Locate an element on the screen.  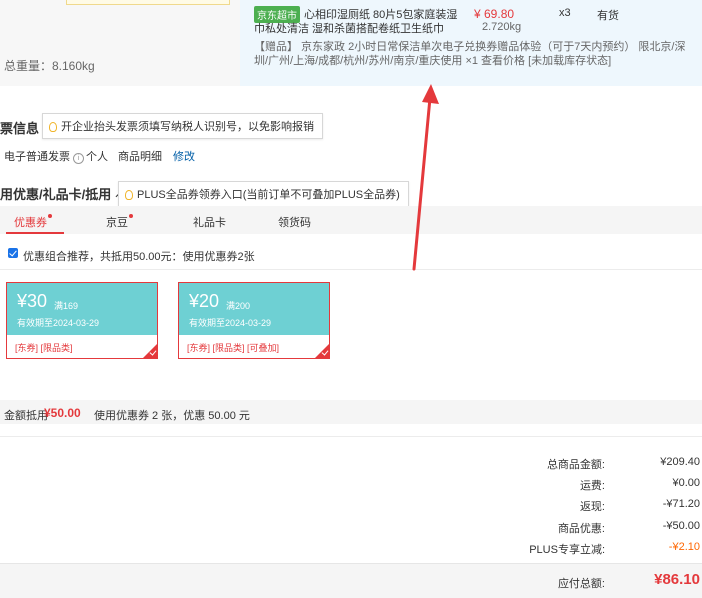
invoice-edit-link: 修改 is located at coordinates (184, 156).